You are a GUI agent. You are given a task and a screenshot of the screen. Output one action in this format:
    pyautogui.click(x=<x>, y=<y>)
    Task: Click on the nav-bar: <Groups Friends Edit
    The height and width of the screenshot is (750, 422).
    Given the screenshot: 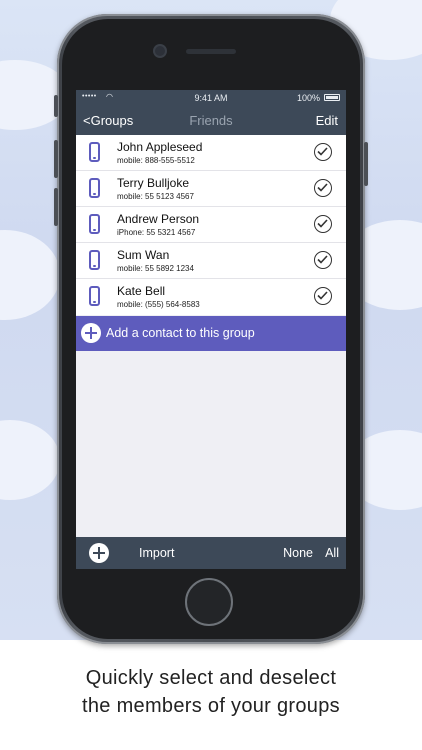 What is the action you would take?
    pyautogui.click(x=211, y=120)
    